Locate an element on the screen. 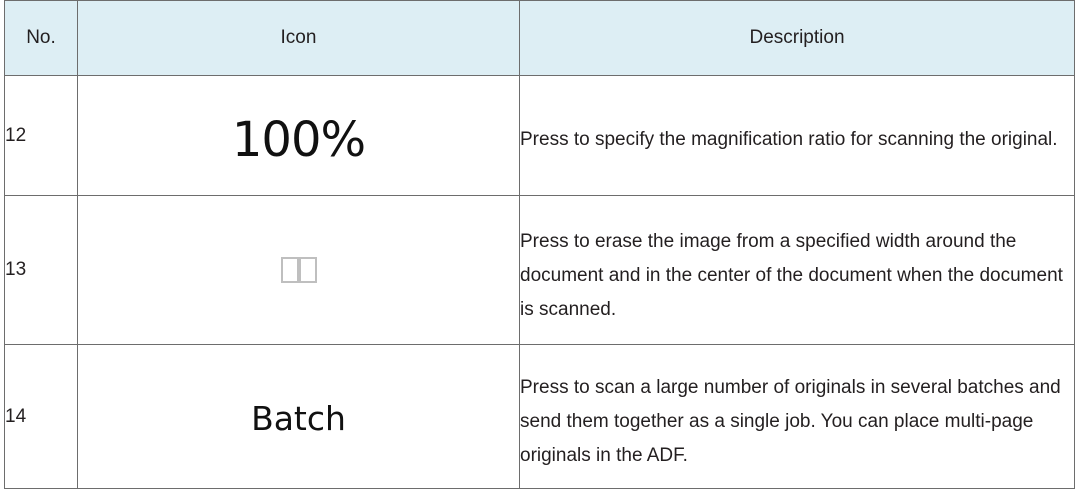 The image size is (1079, 489). batch-icon: Batch is located at coordinates (298, 418).